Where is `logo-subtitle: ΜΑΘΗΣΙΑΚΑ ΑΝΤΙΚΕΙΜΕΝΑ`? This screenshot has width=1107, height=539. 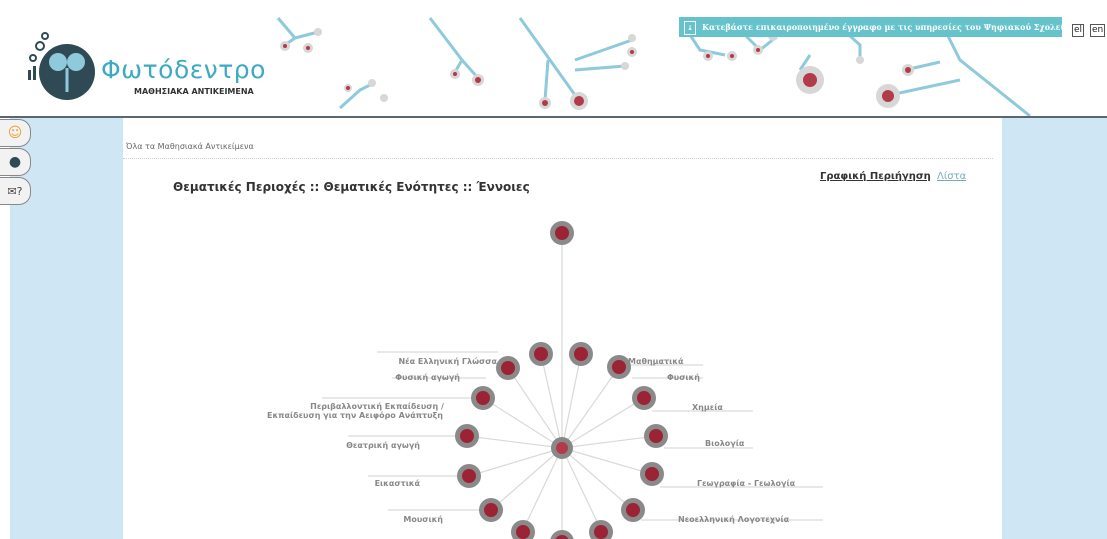
logo-subtitle: ΜΑΘΗΣΙΑΚΑ ΑΝΤΙΚΕΙΜΕΝΑ is located at coordinates (194, 91).